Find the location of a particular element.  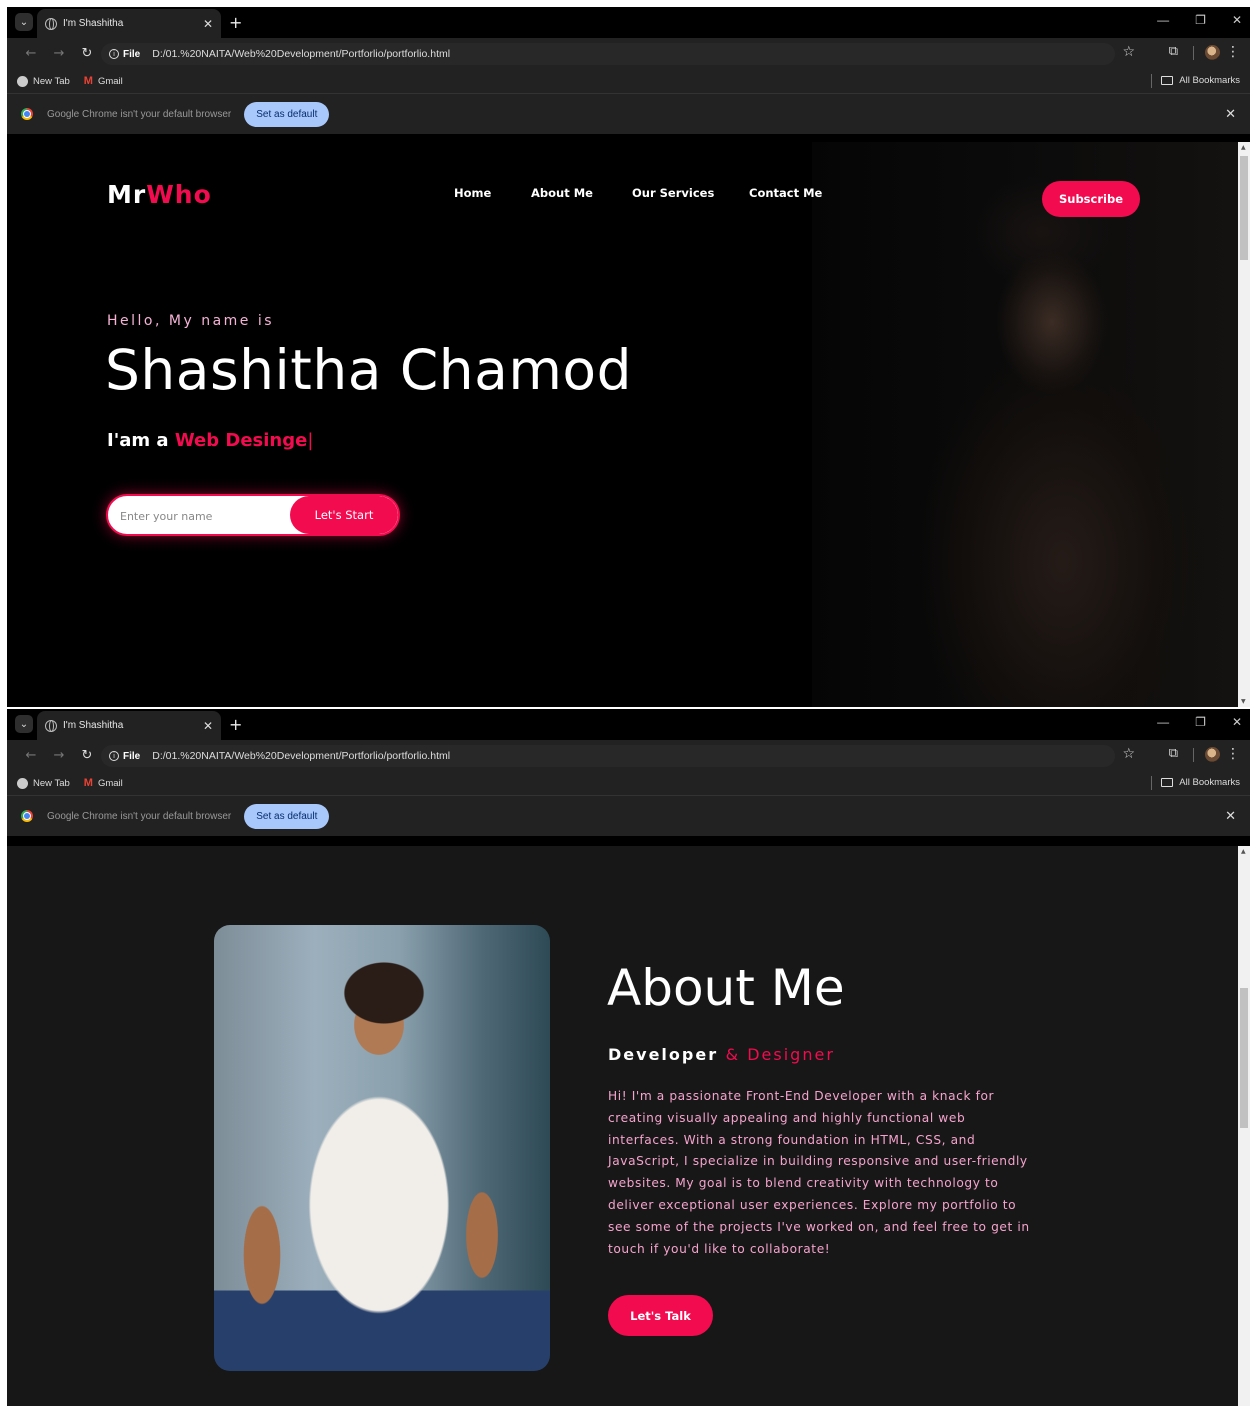

scrollbar: ▲ is located at coordinates (1244, 1126).